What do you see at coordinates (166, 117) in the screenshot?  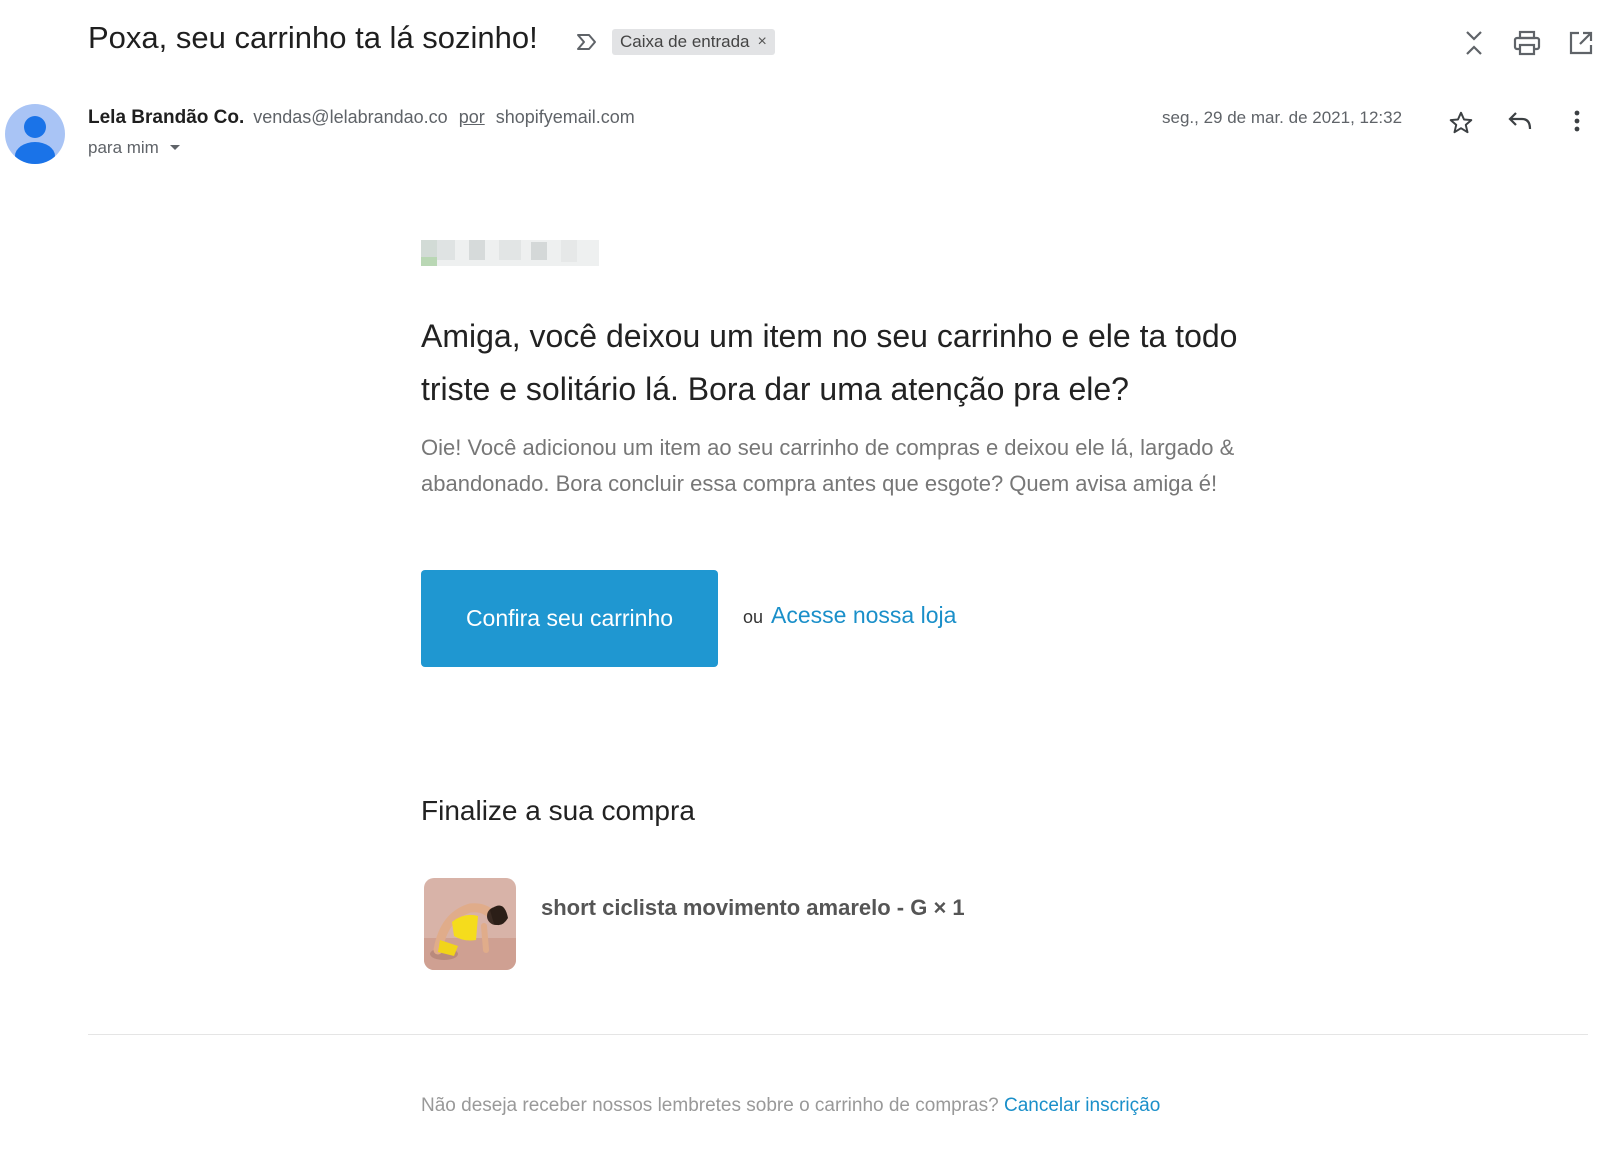 I see `sender-name: Lela Brandão Co.` at bounding box center [166, 117].